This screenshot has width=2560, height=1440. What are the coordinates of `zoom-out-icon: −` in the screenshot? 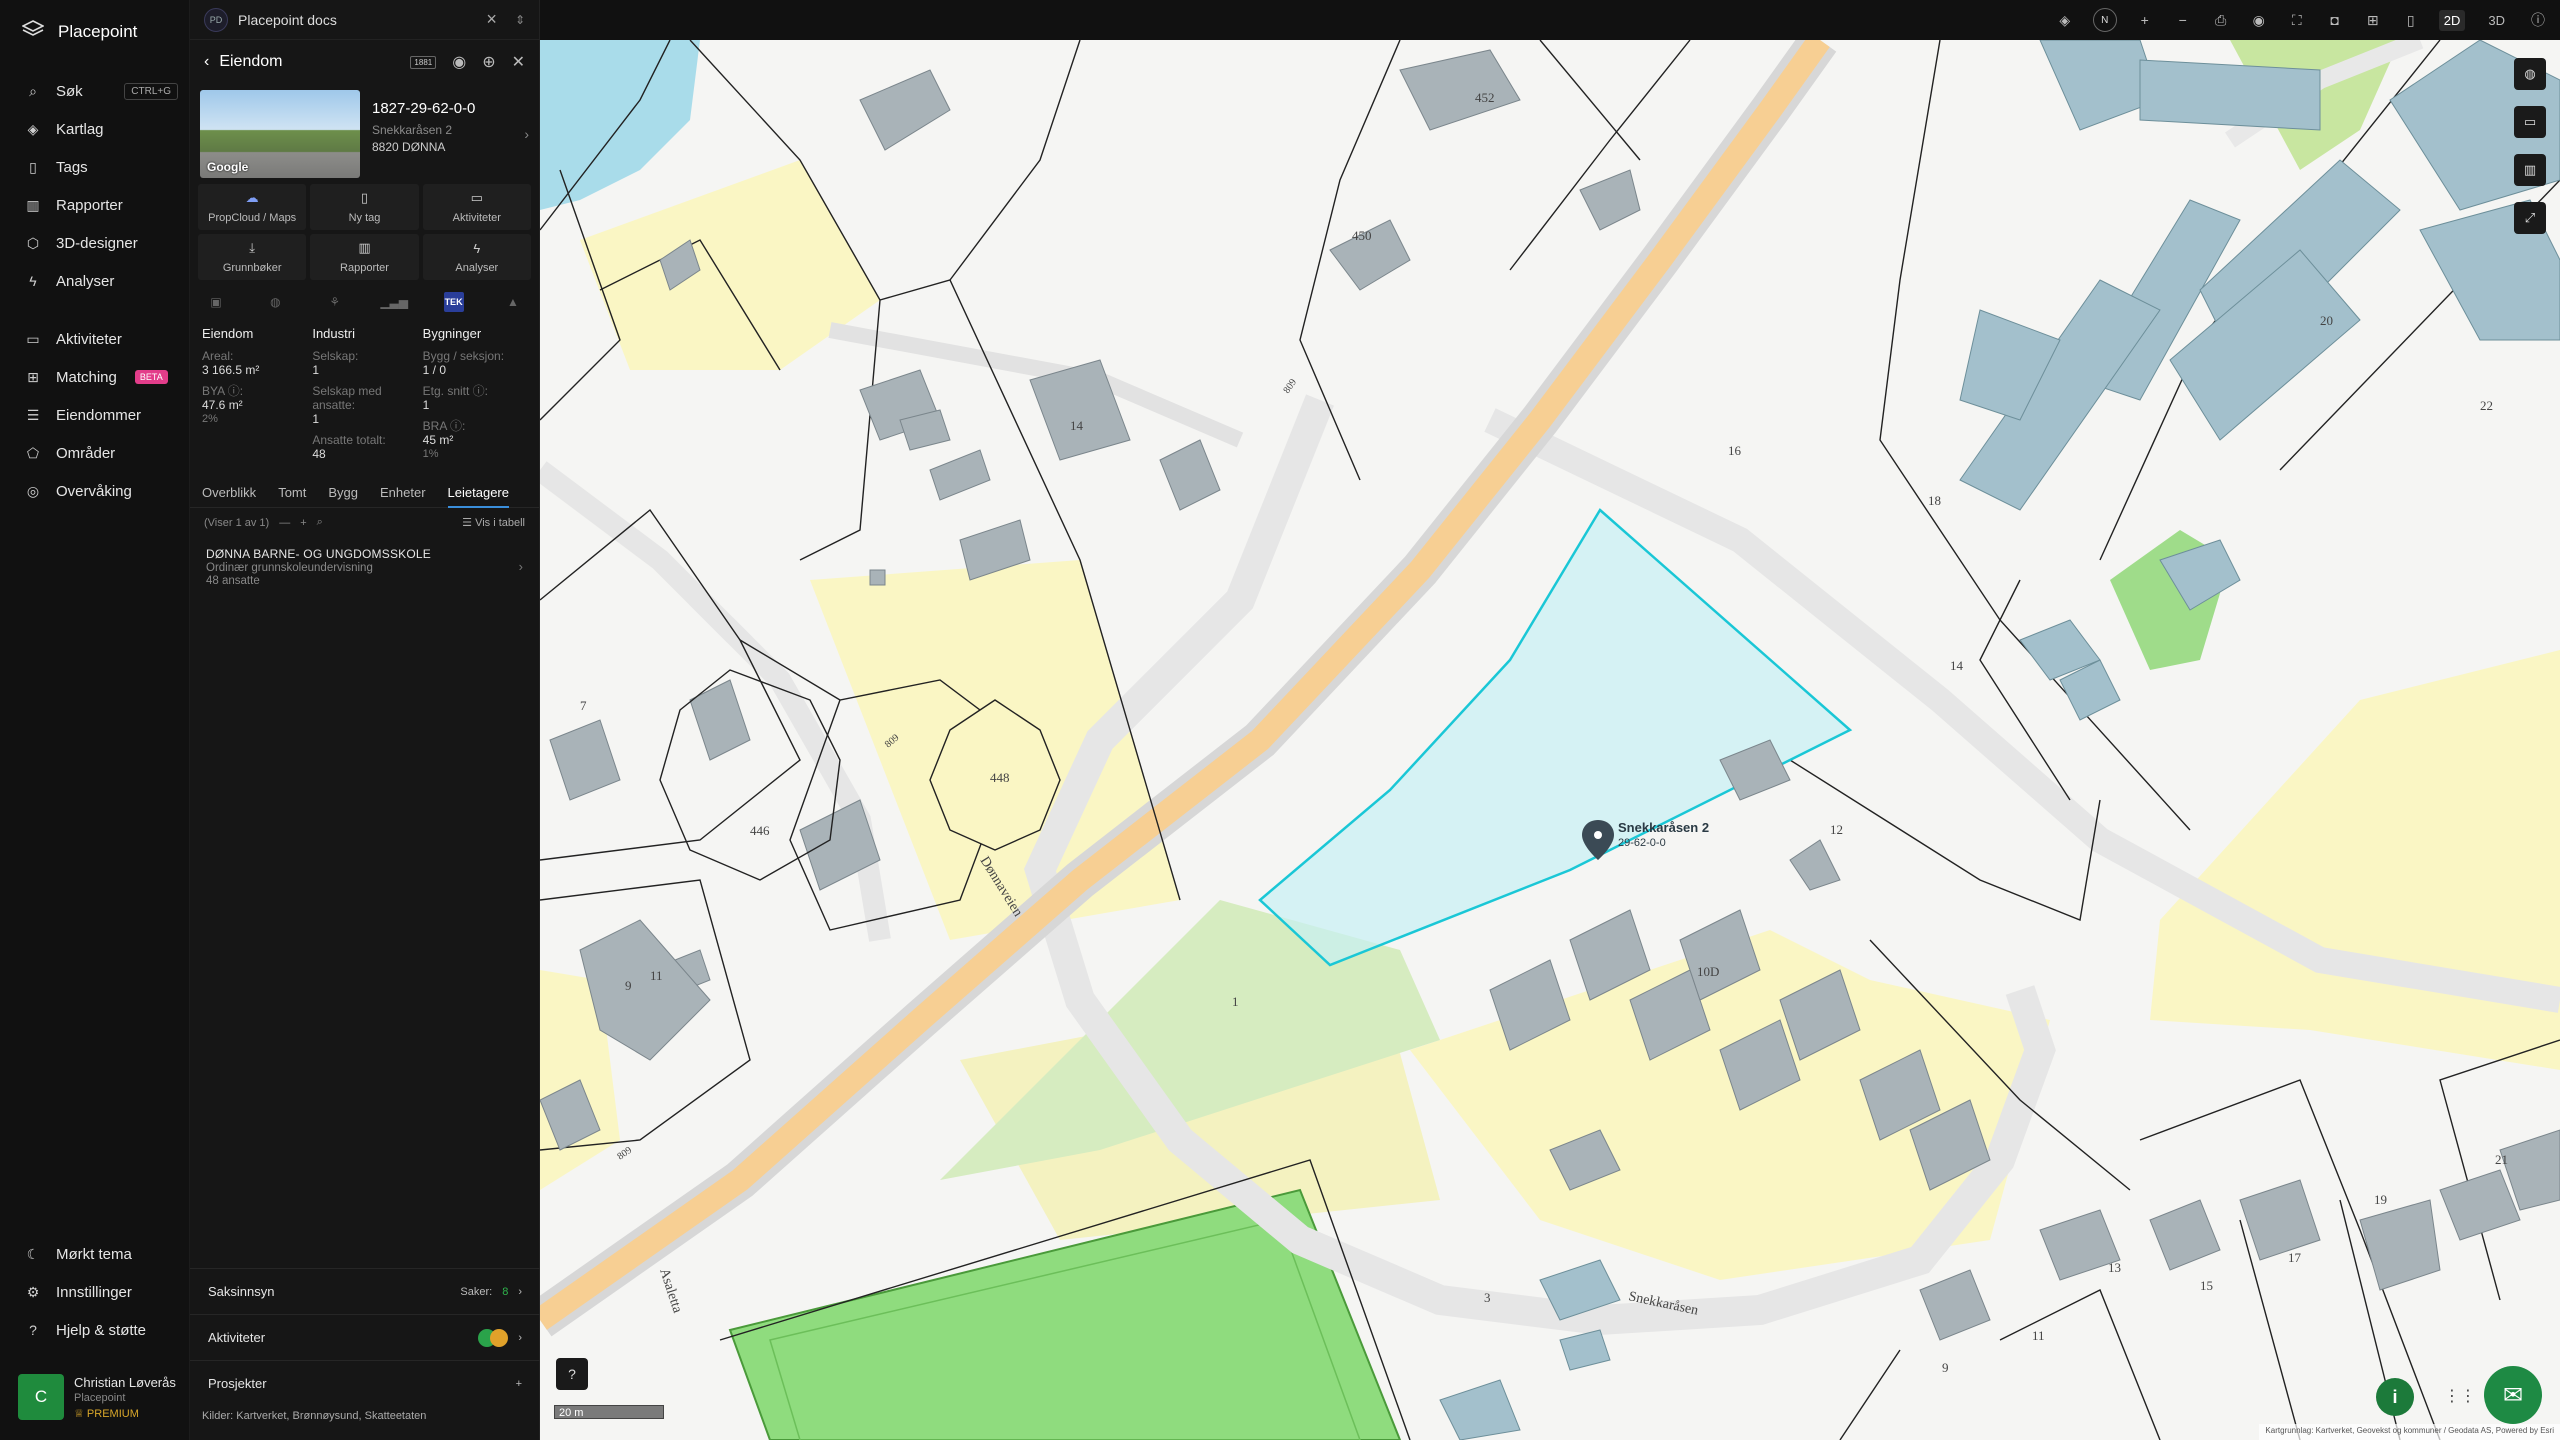 It's located at (2183, 20).